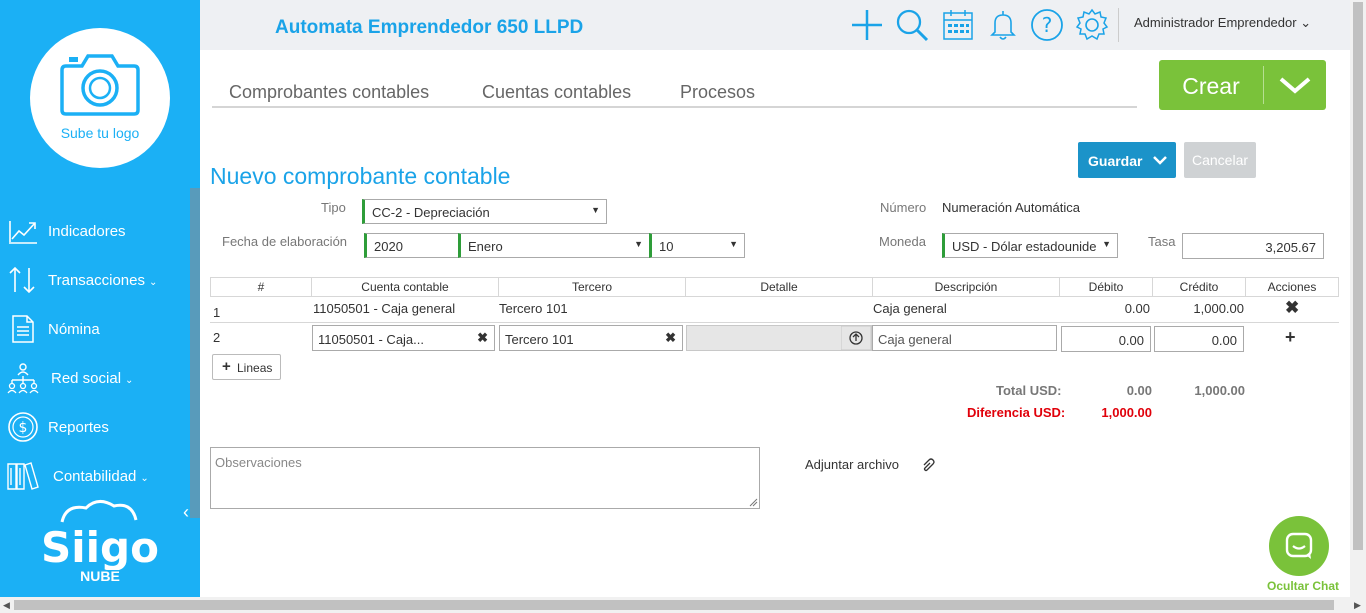  What do you see at coordinates (958, 25) in the screenshot?
I see `calendar-icon` at bounding box center [958, 25].